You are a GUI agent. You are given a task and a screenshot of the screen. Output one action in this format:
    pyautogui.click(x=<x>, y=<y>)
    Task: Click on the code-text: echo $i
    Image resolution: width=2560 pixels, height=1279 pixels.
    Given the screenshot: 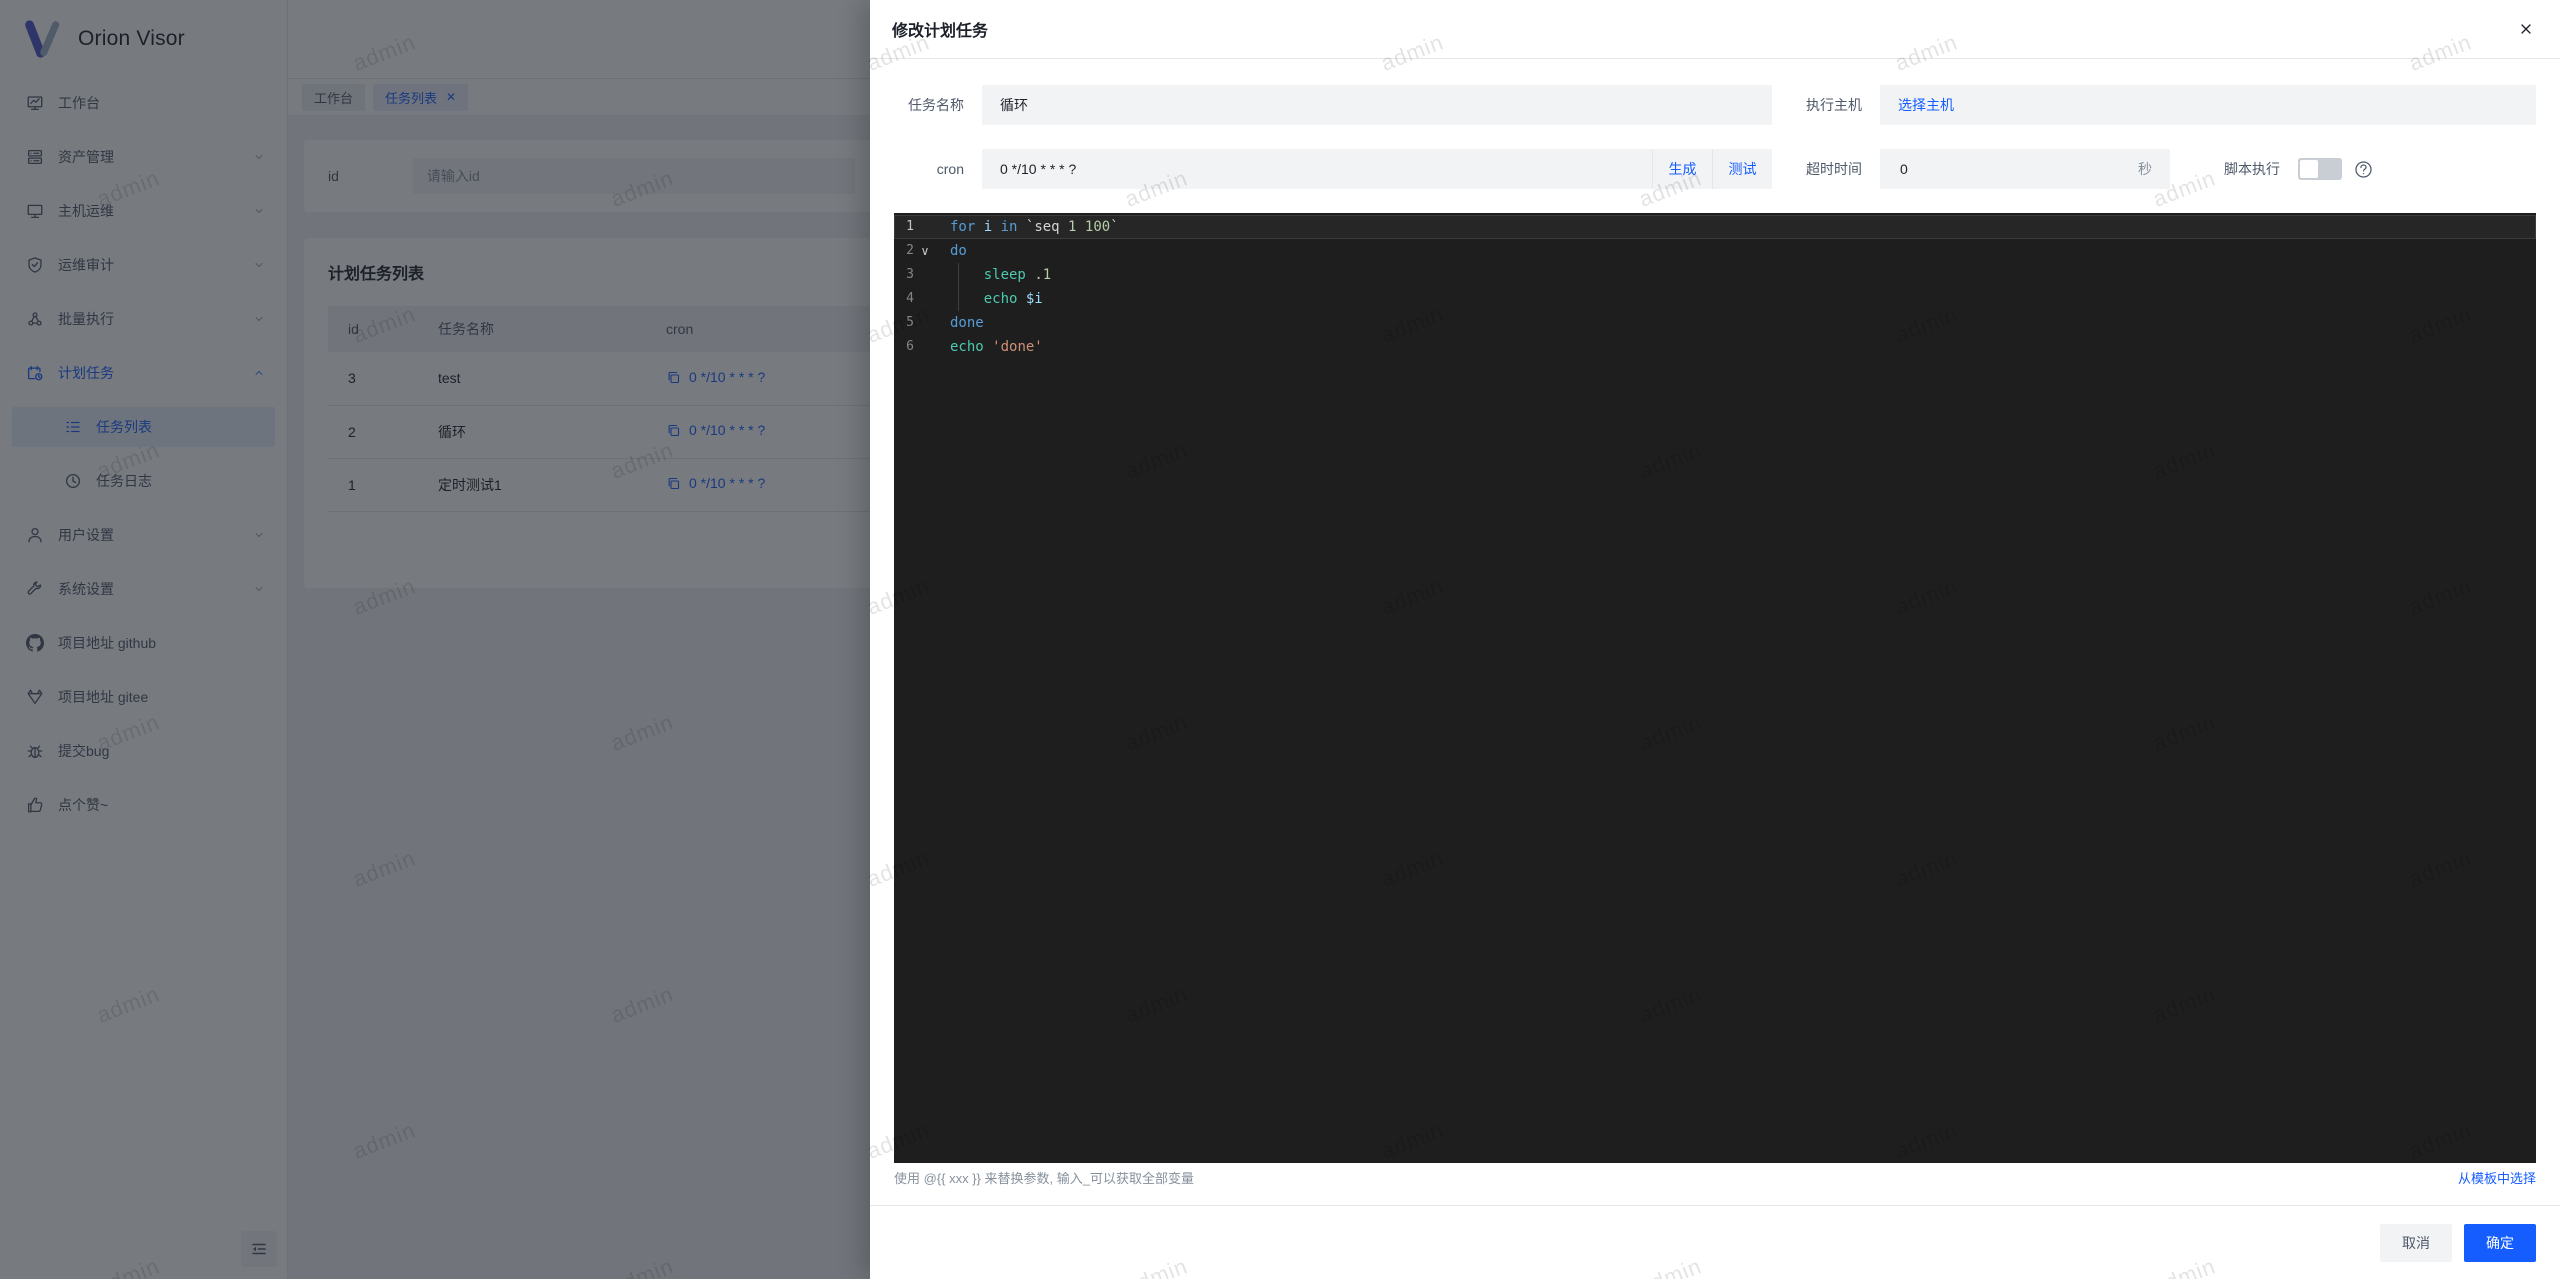 What is the action you would take?
    pyautogui.click(x=1013, y=299)
    